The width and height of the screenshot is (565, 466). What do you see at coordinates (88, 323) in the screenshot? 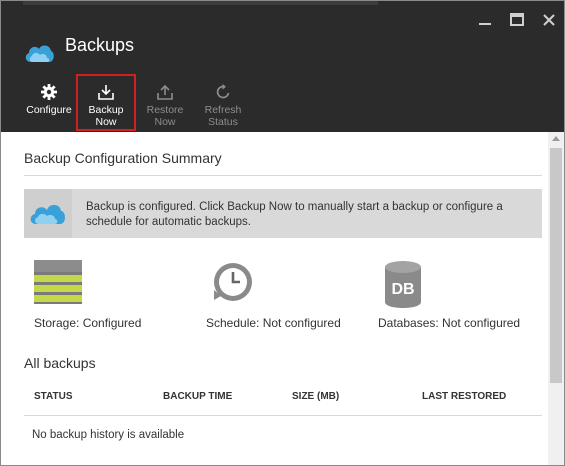
I see `storage-label: Storage: Configured` at bounding box center [88, 323].